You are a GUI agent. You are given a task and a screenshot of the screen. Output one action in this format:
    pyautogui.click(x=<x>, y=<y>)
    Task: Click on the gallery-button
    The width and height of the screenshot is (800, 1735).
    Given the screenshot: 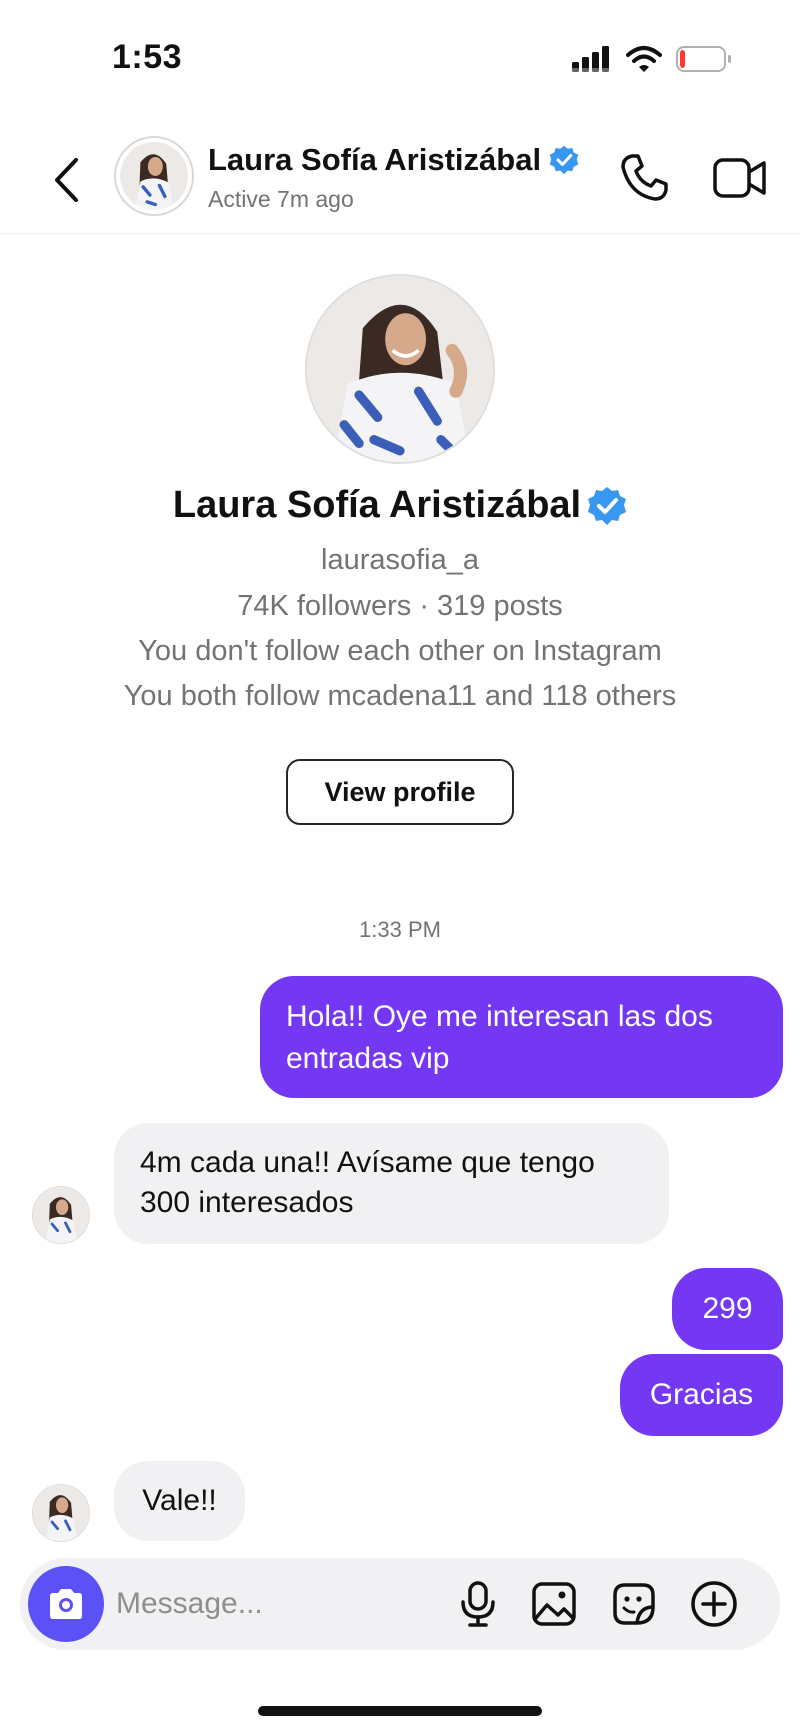 What is the action you would take?
    pyautogui.click(x=554, y=1604)
    